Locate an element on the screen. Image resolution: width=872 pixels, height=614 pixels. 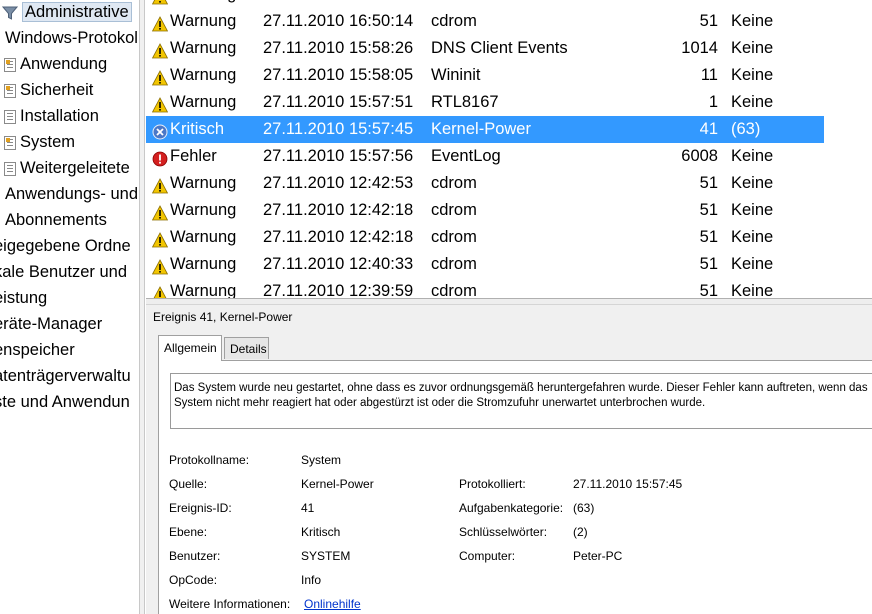
tree-item: Abonnements is located at coordinates (56, 220).